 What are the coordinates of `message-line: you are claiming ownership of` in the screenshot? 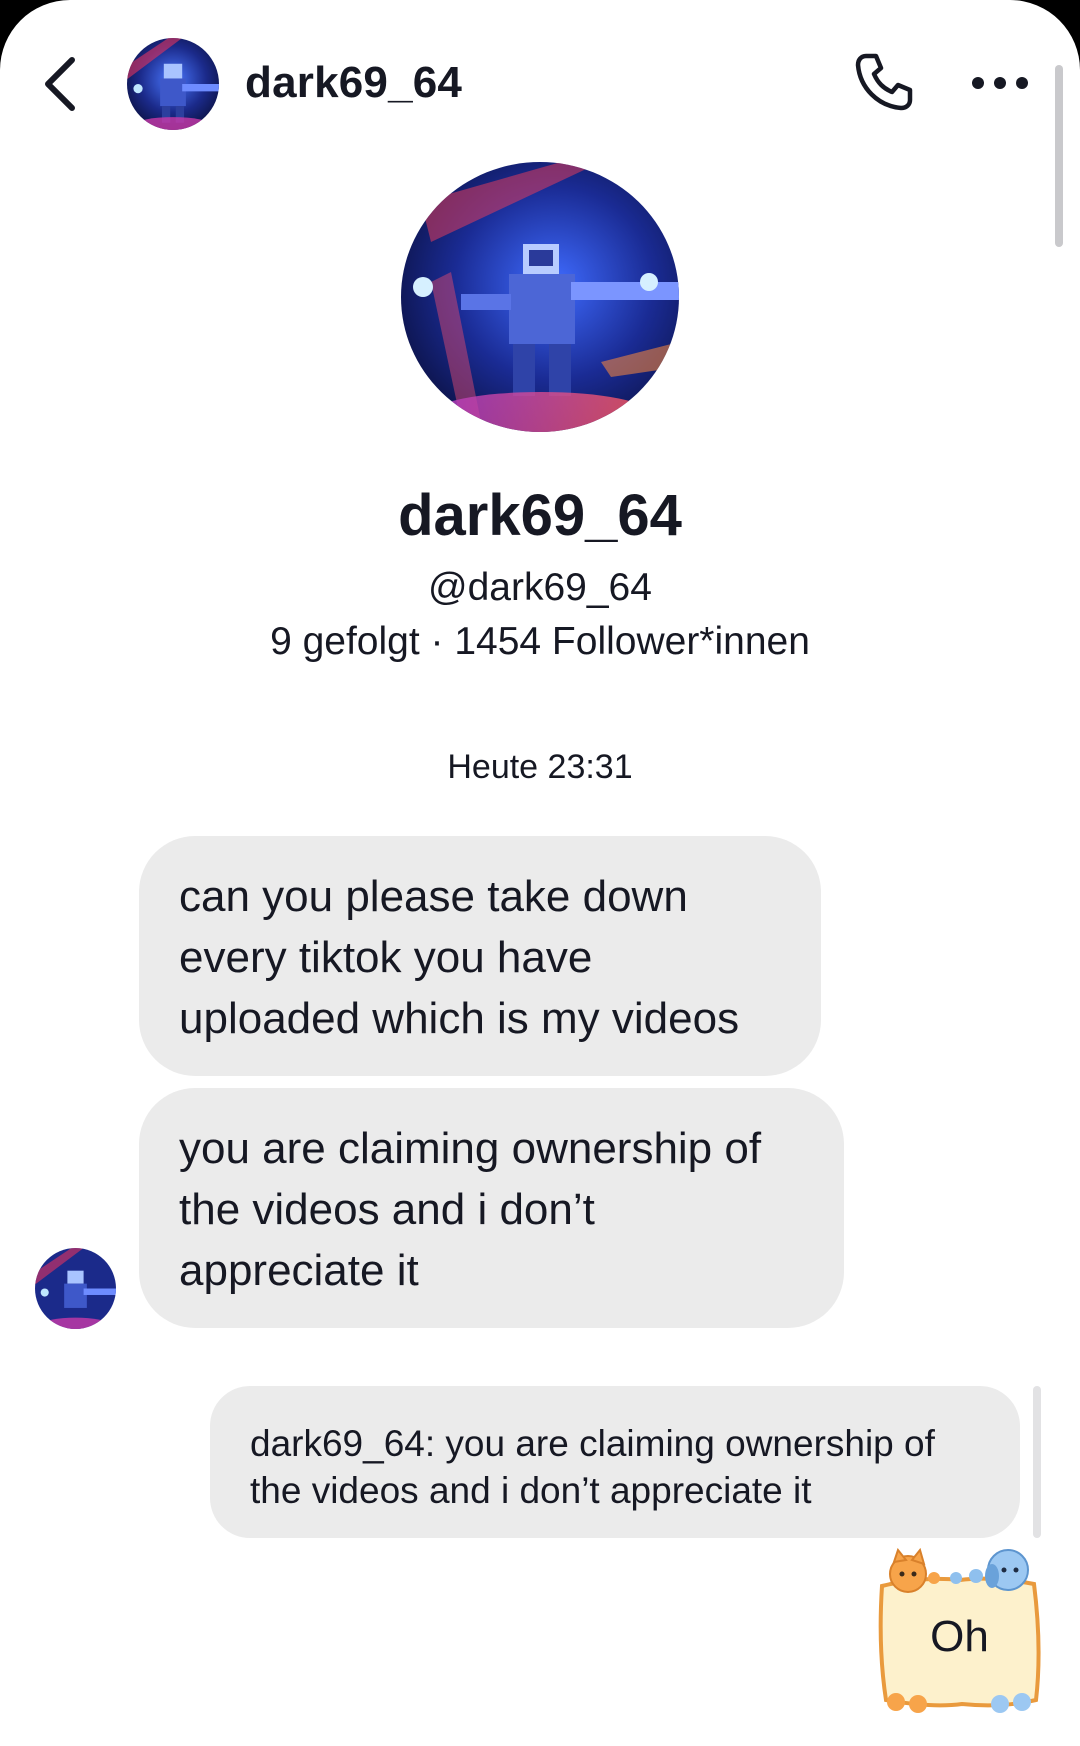 It's located at (470, 1148).